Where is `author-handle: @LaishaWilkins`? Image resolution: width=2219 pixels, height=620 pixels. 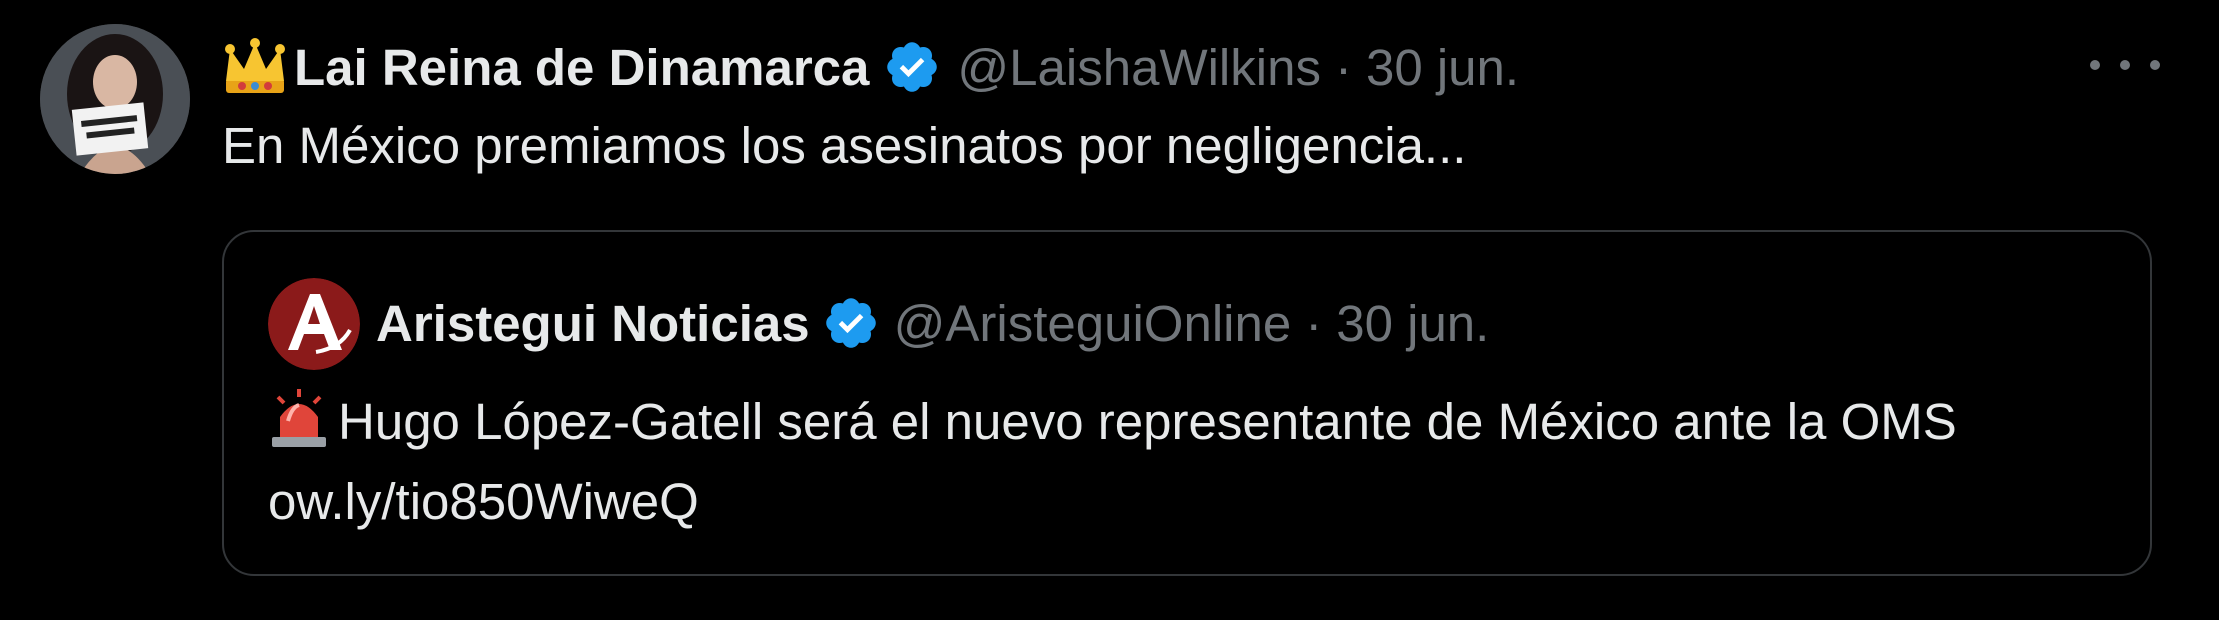 author-handle: @LaishaWilkins is located at coordinates (1139, 67).